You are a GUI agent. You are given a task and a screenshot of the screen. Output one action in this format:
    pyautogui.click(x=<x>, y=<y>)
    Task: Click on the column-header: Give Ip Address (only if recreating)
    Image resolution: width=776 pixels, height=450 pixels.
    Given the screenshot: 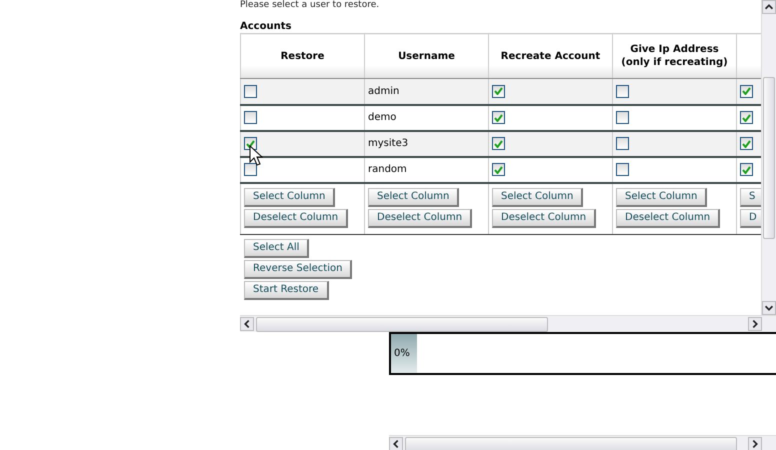 What is the action you would take?
    pyautogui.click(x=674, y=56)
    